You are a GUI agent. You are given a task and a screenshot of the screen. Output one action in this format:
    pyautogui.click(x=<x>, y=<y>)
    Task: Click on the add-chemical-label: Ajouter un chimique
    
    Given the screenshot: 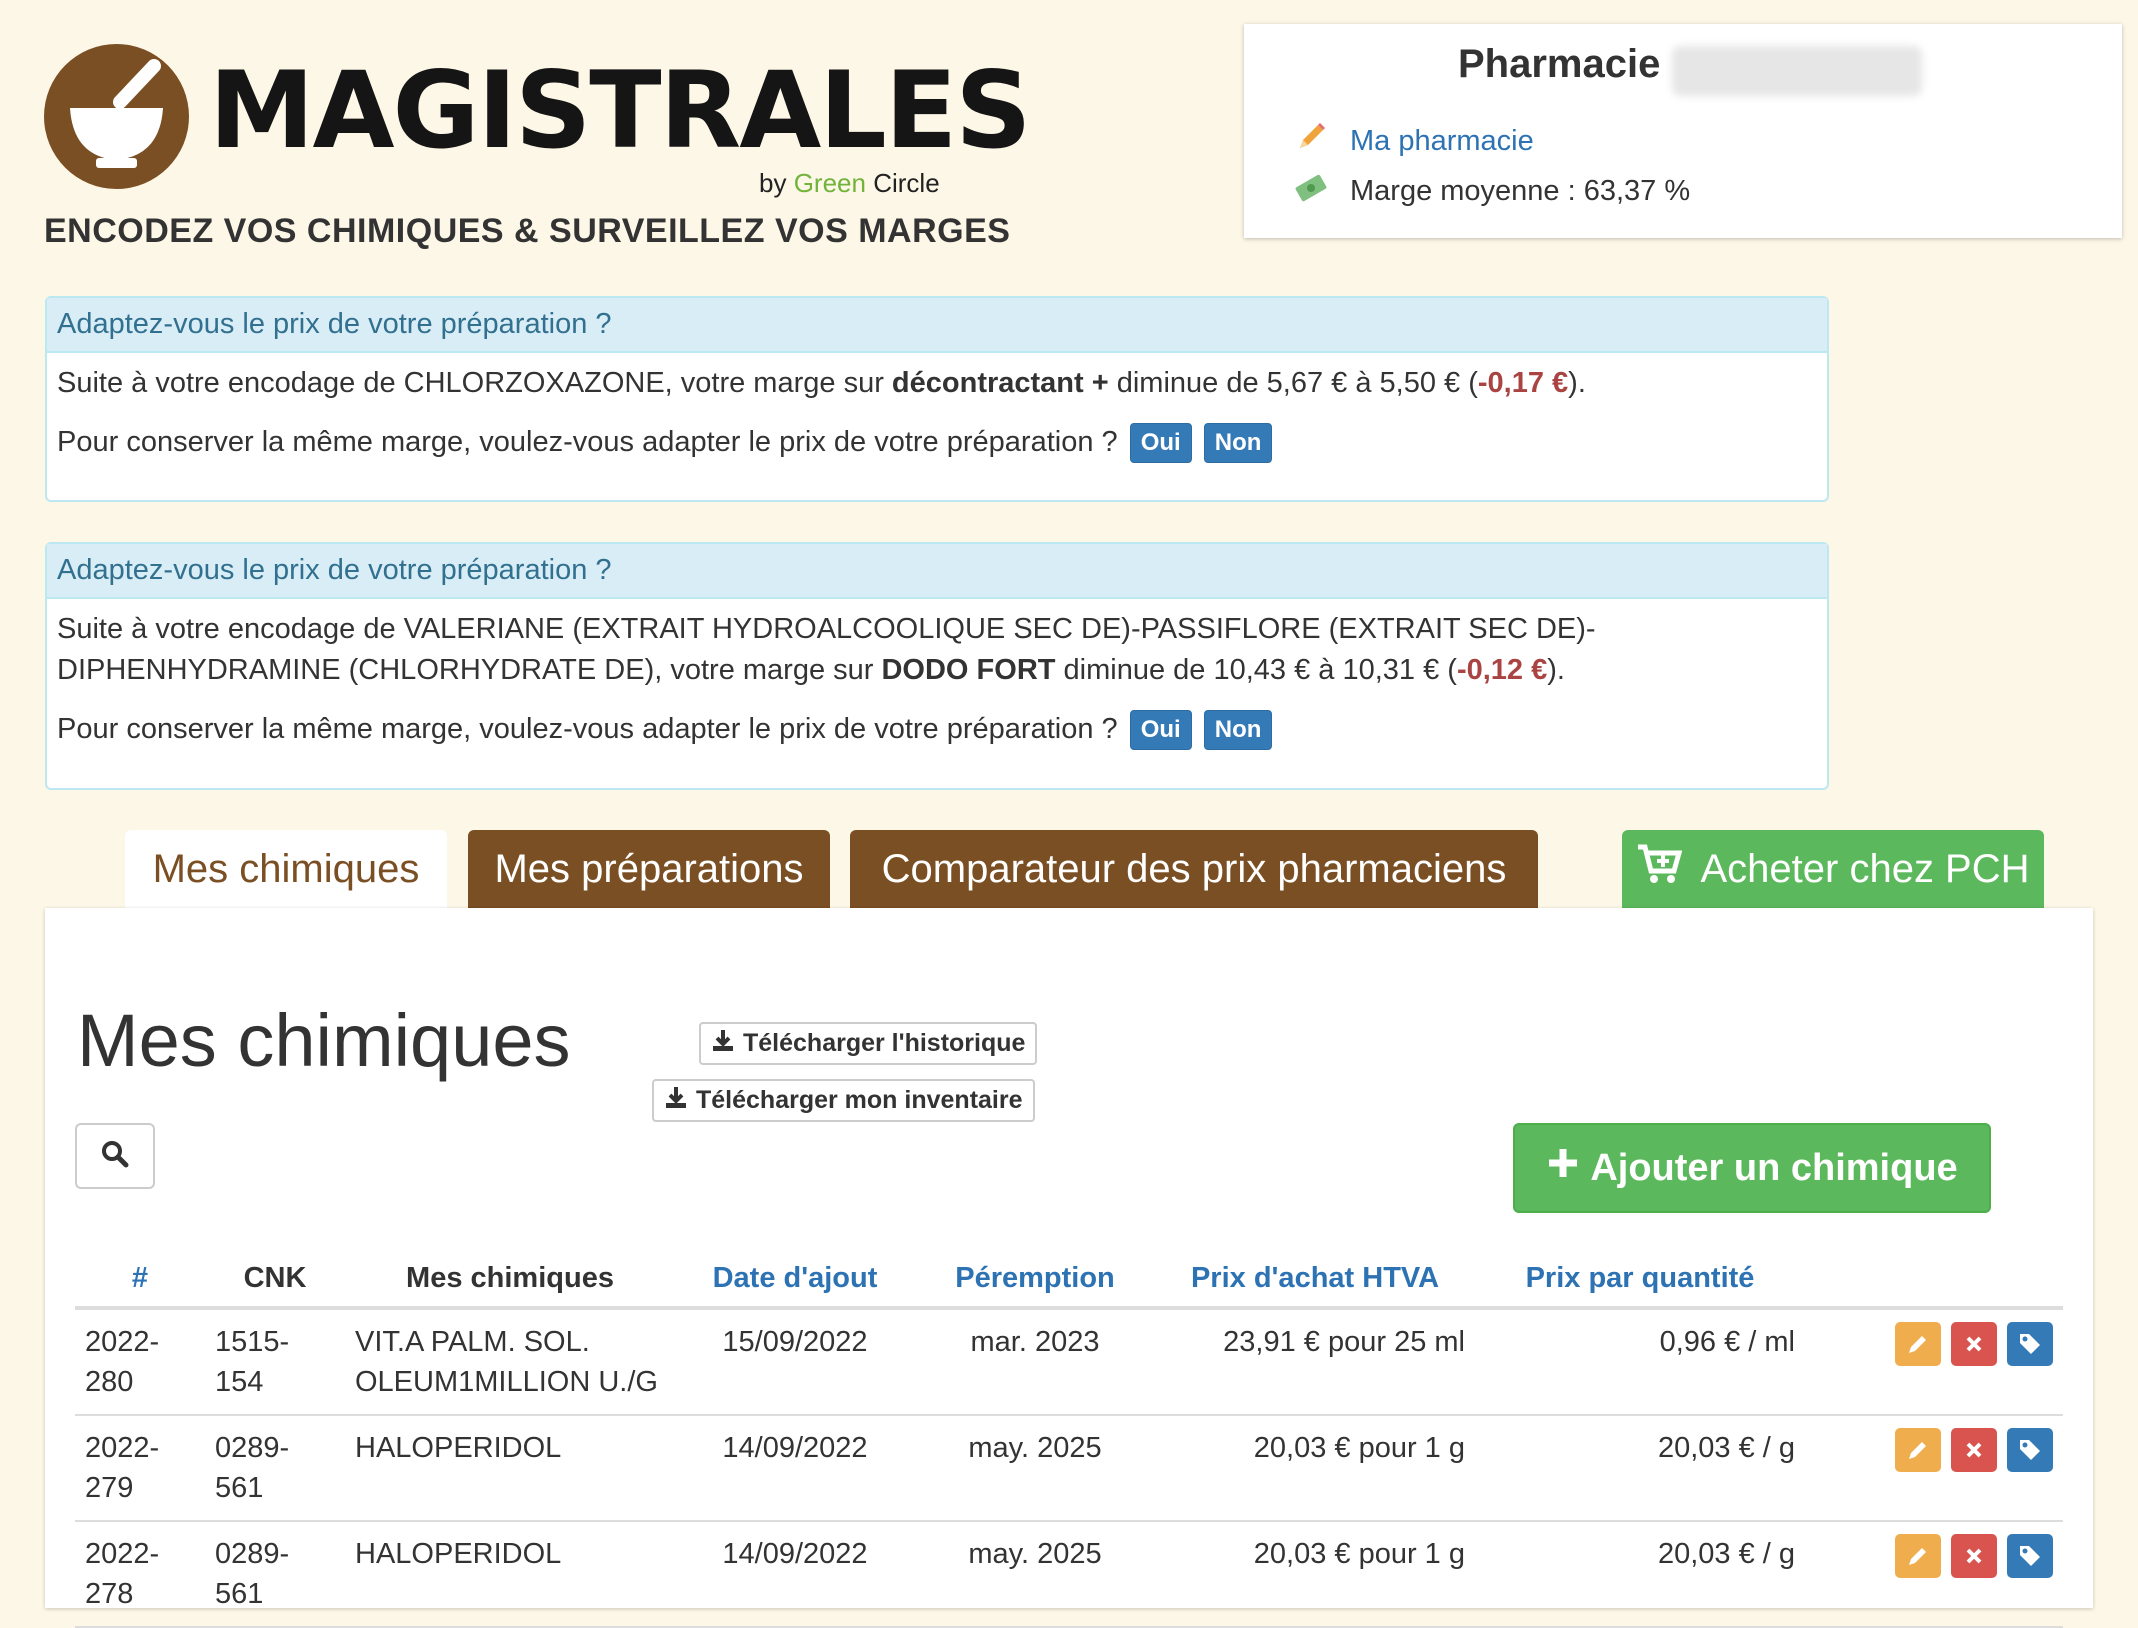 What is the action you would take?
    pyautogui.click(x=1774, y=1167)
    